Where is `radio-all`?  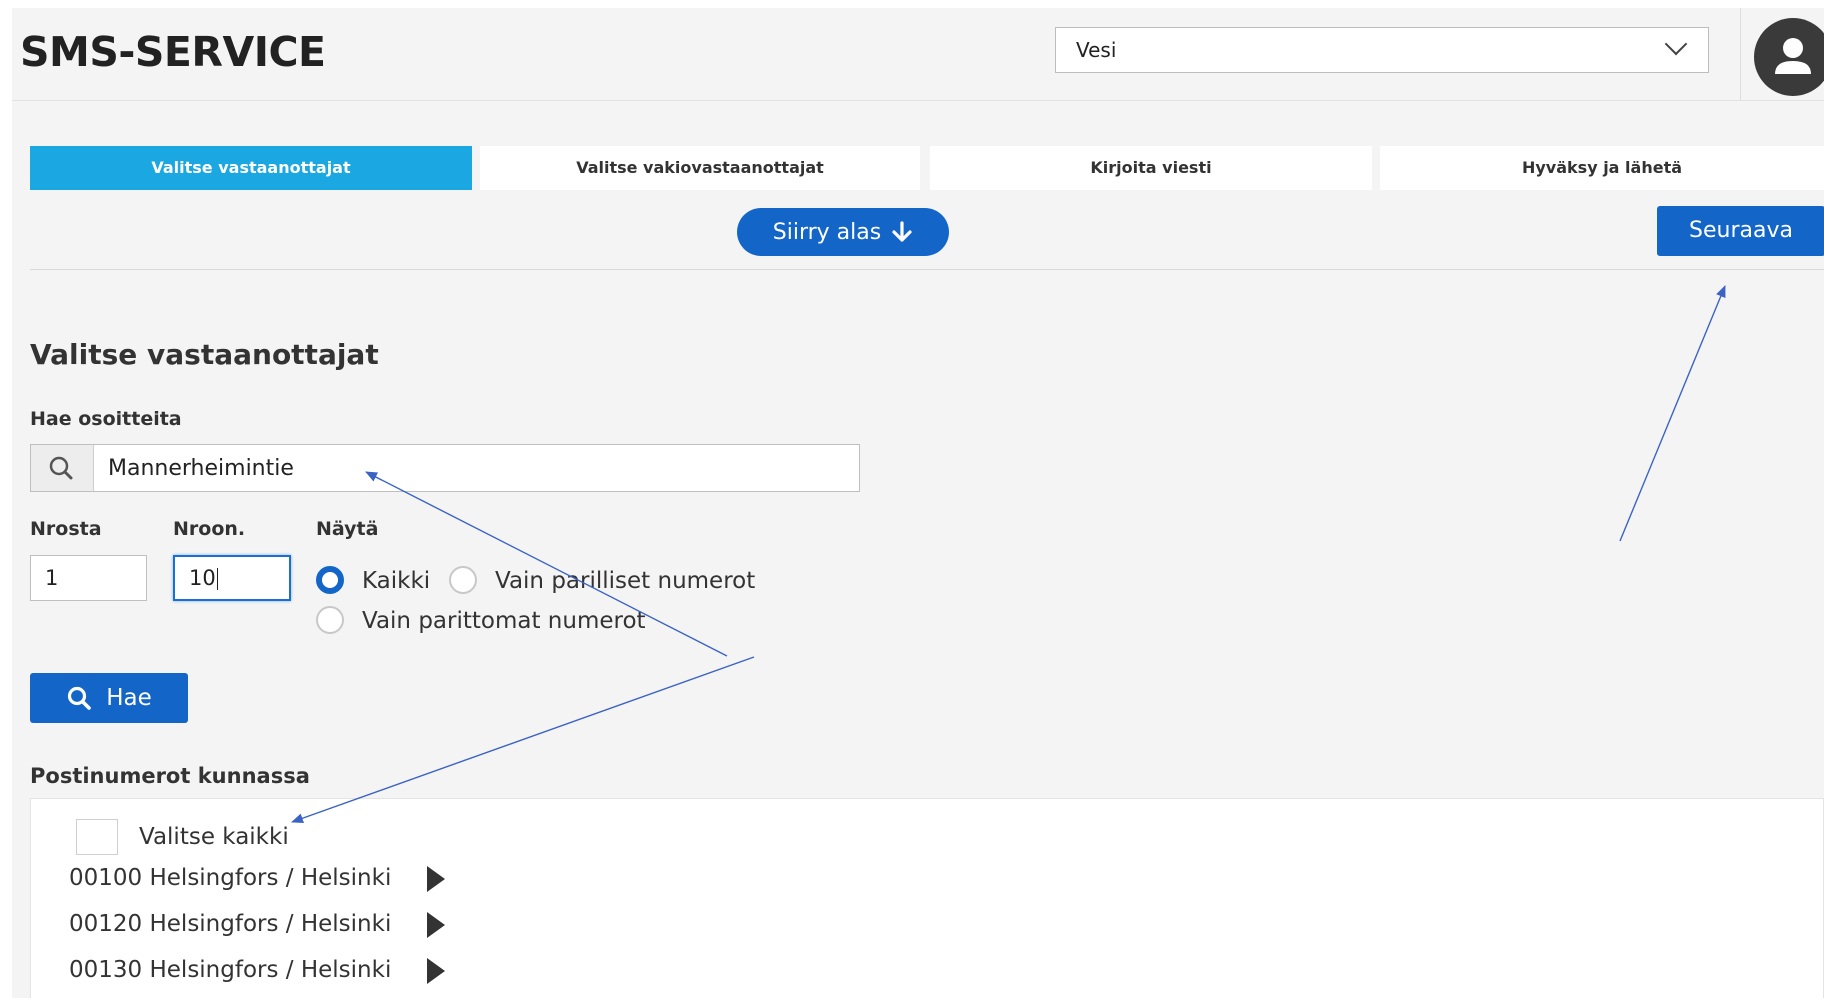
radio-all is located at coordinates (330, 580).